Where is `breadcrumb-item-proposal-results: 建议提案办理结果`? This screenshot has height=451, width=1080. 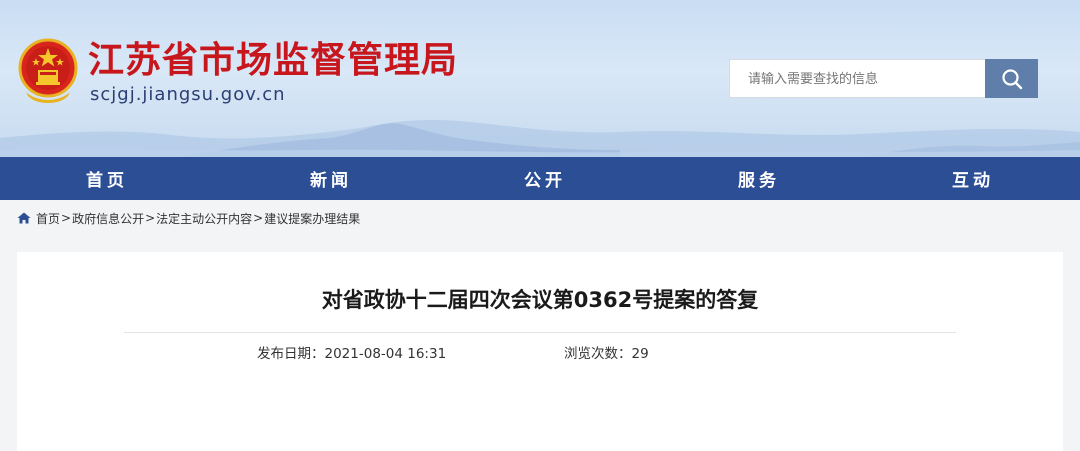 breadcrumb-item-proposal-results: 建议提案办理结果 is located at coordinates (312, 218).